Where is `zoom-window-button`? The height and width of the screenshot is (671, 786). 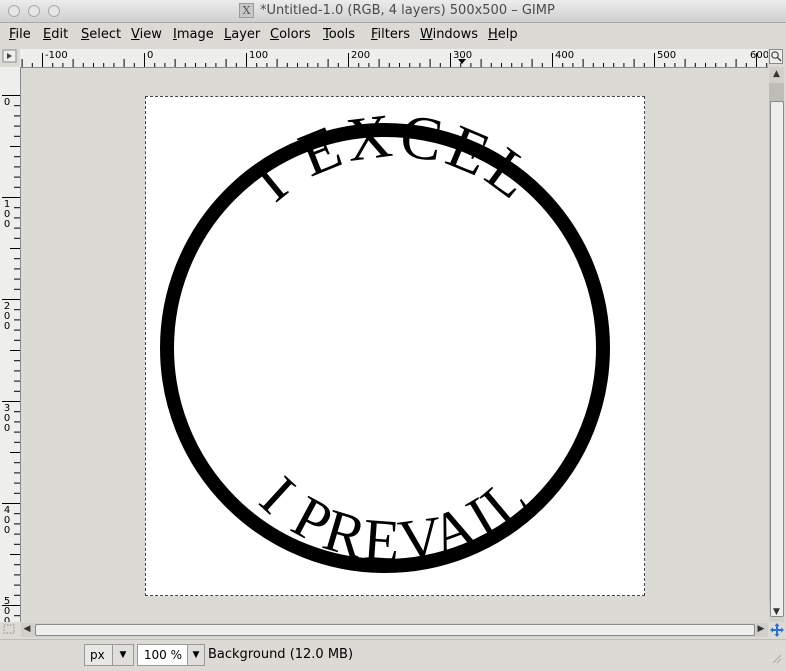 zoom-window-button is located at coordinates (54, 11).